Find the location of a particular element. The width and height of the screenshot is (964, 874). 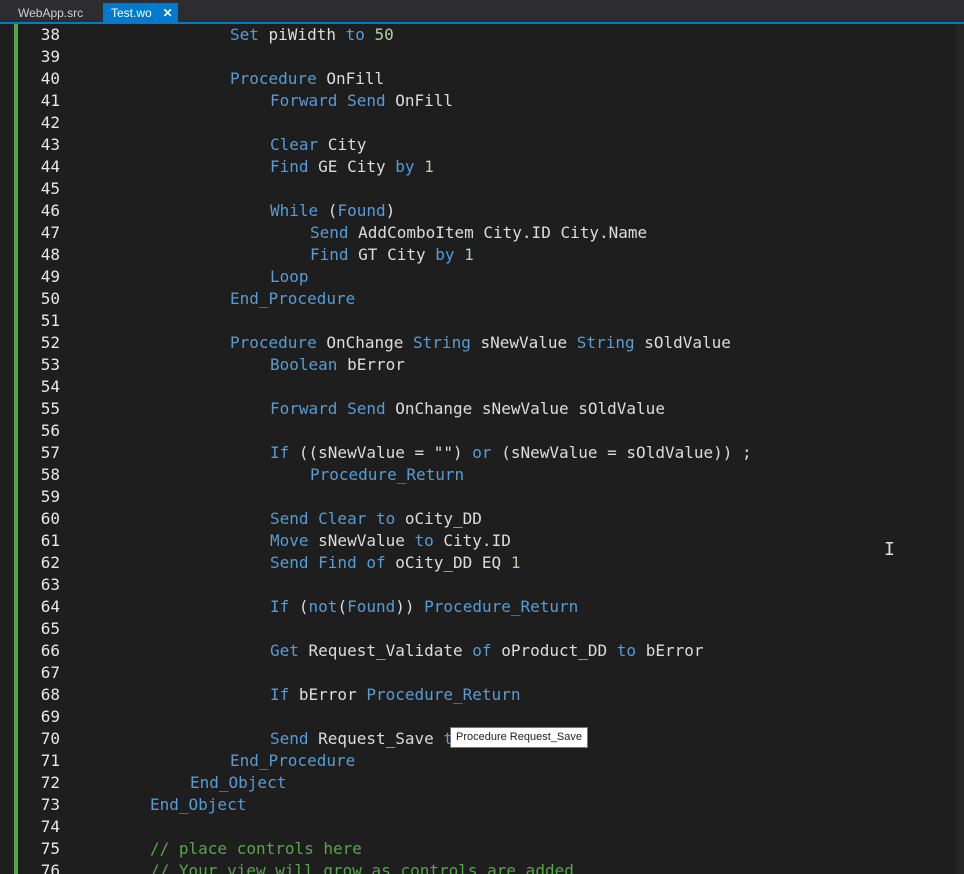

code-text: Find GE City by 1 is located at coordinates (352, 167).